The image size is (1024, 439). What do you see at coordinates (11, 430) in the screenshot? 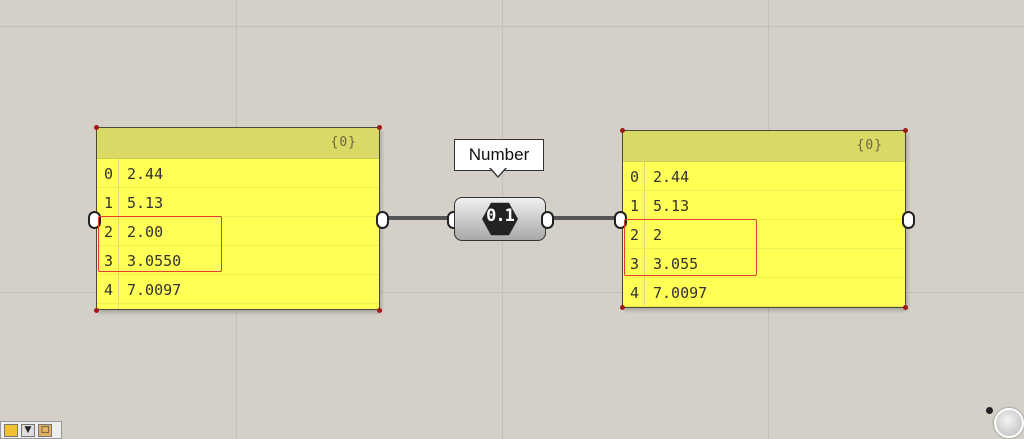
I see `app-icon` at bounding box center [11, 430].